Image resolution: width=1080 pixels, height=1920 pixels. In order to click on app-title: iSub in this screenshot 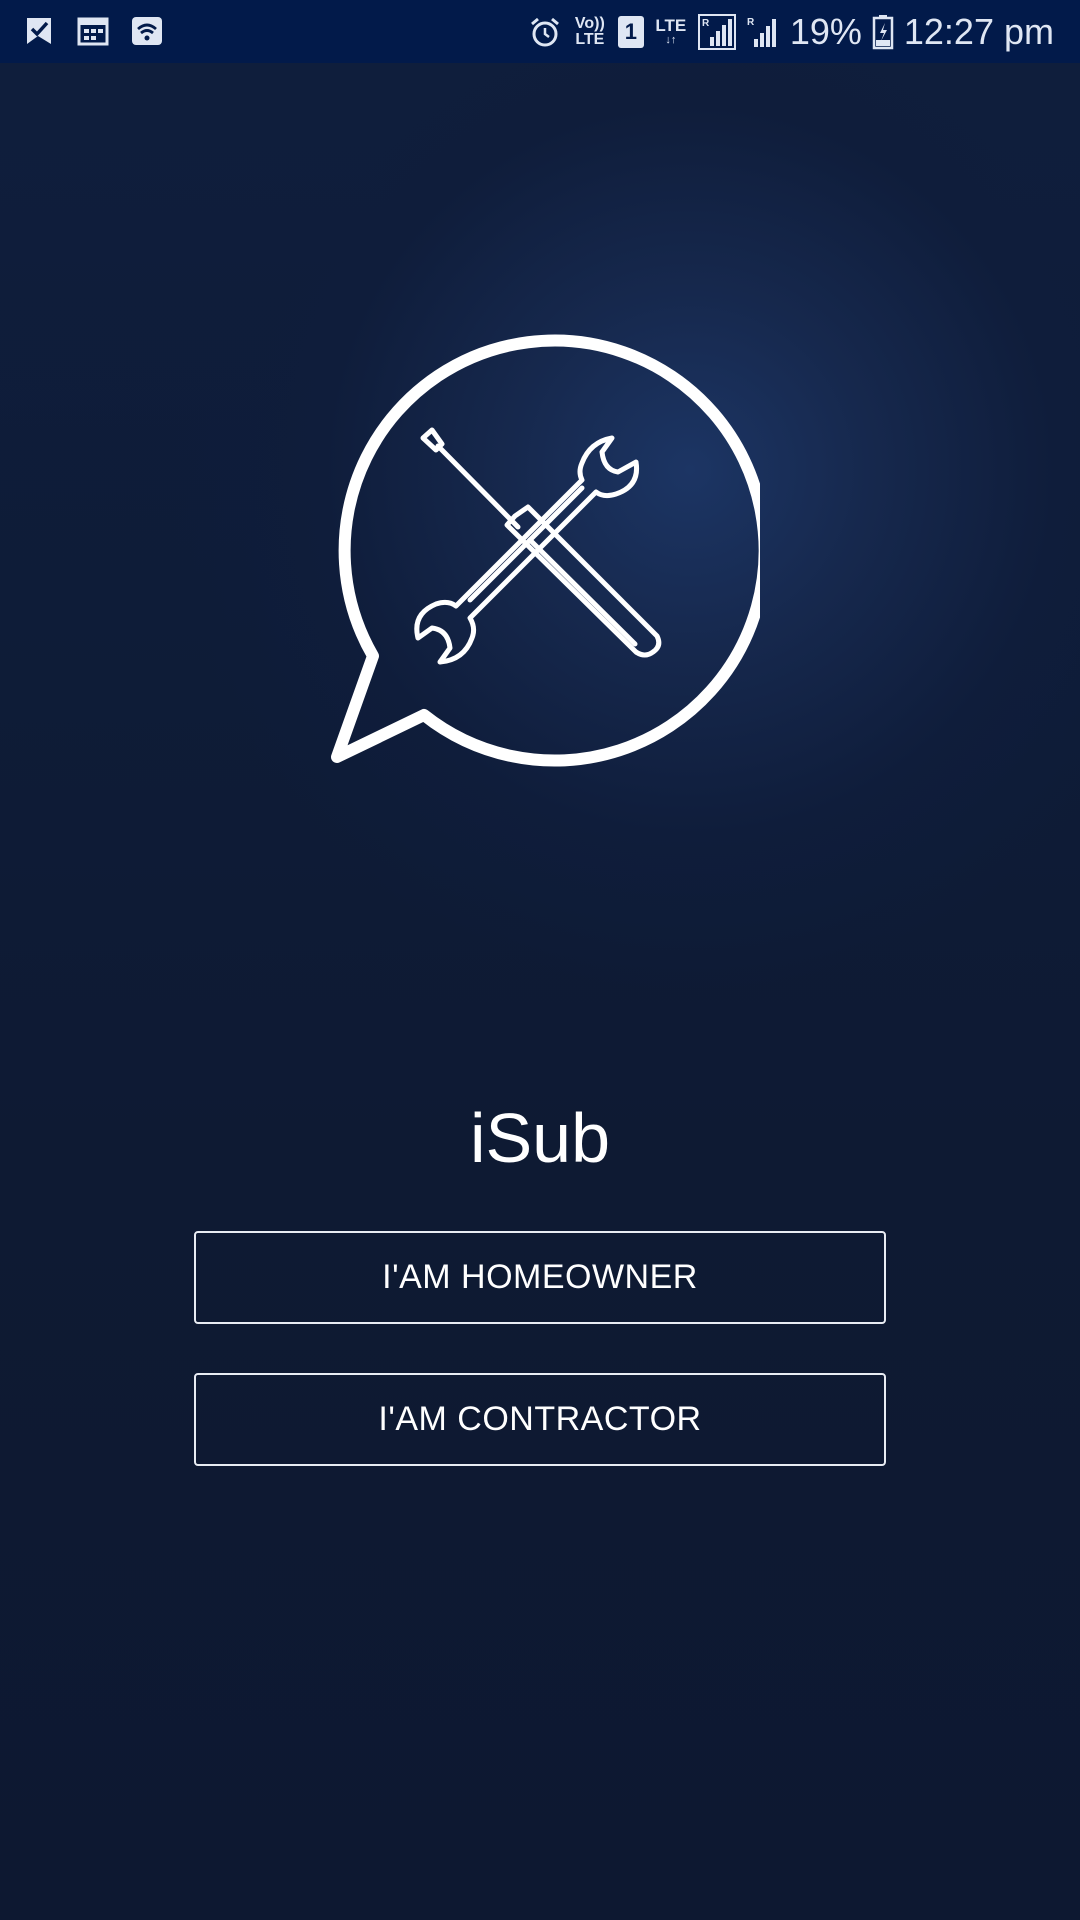, I will do `click(540, 1138)`.